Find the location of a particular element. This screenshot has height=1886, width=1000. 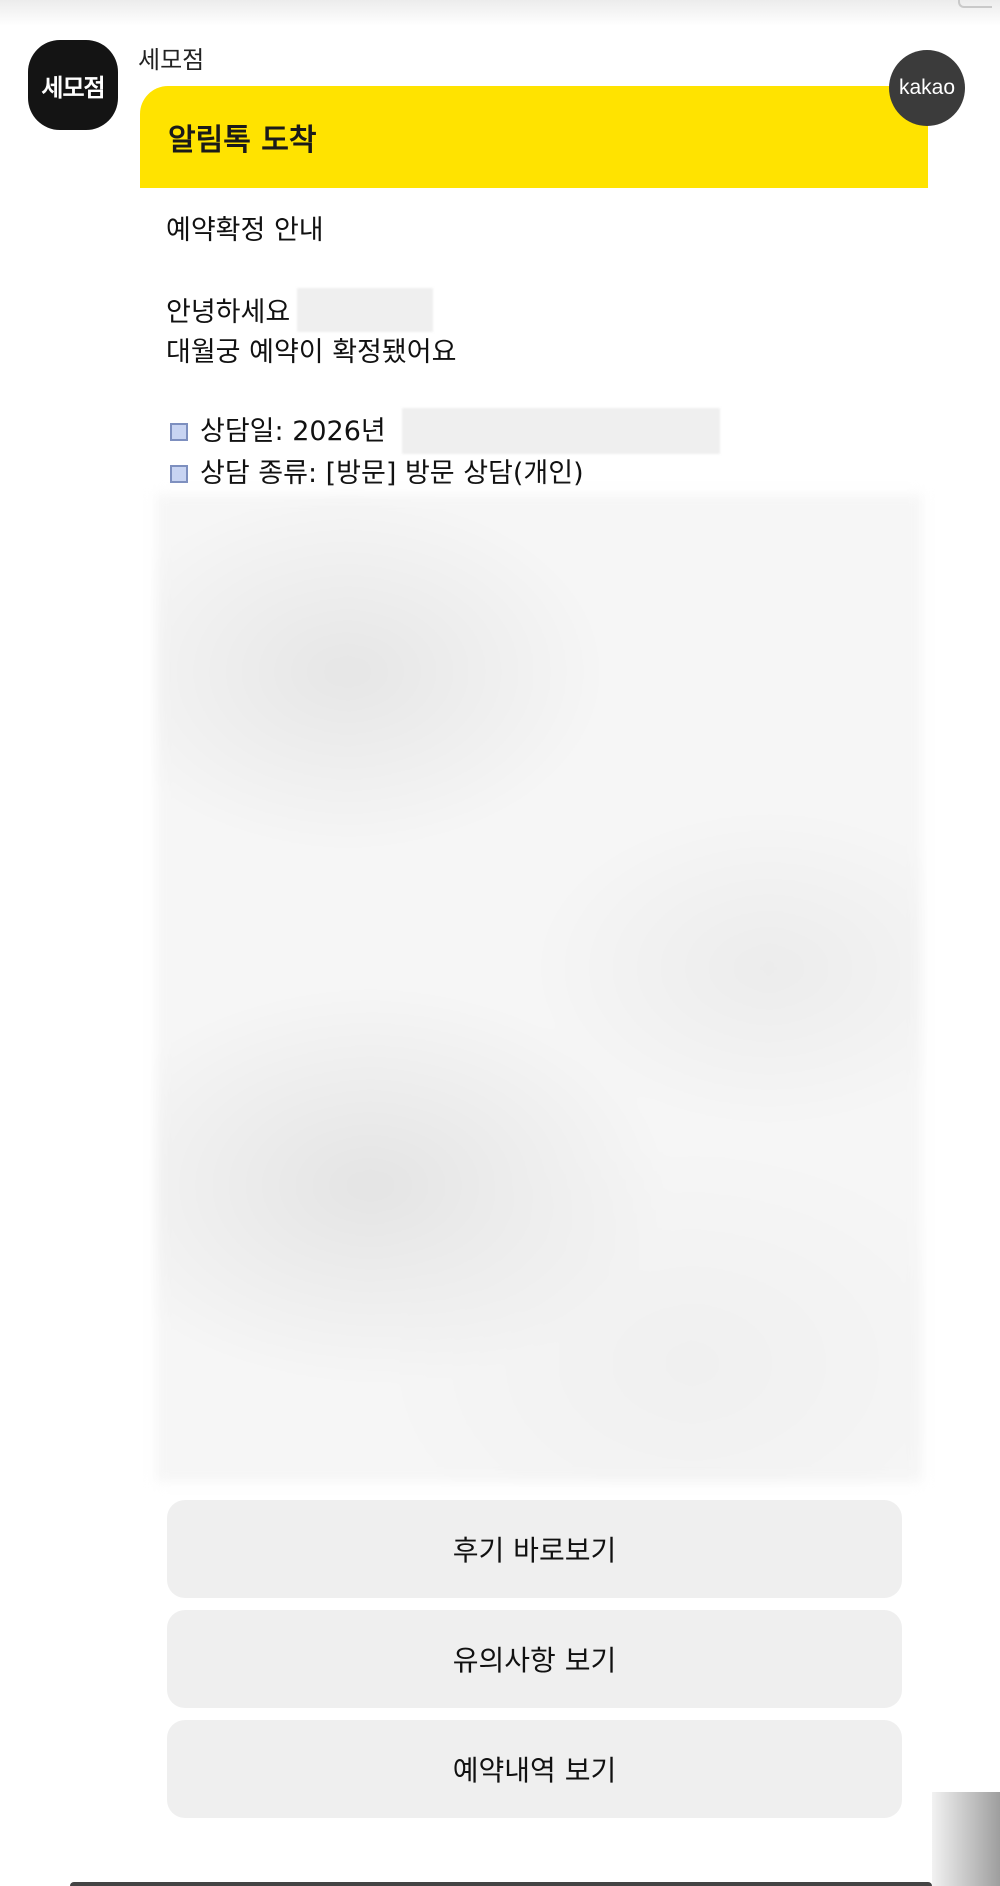

top-status-strip is located at coordinates (500, 13).